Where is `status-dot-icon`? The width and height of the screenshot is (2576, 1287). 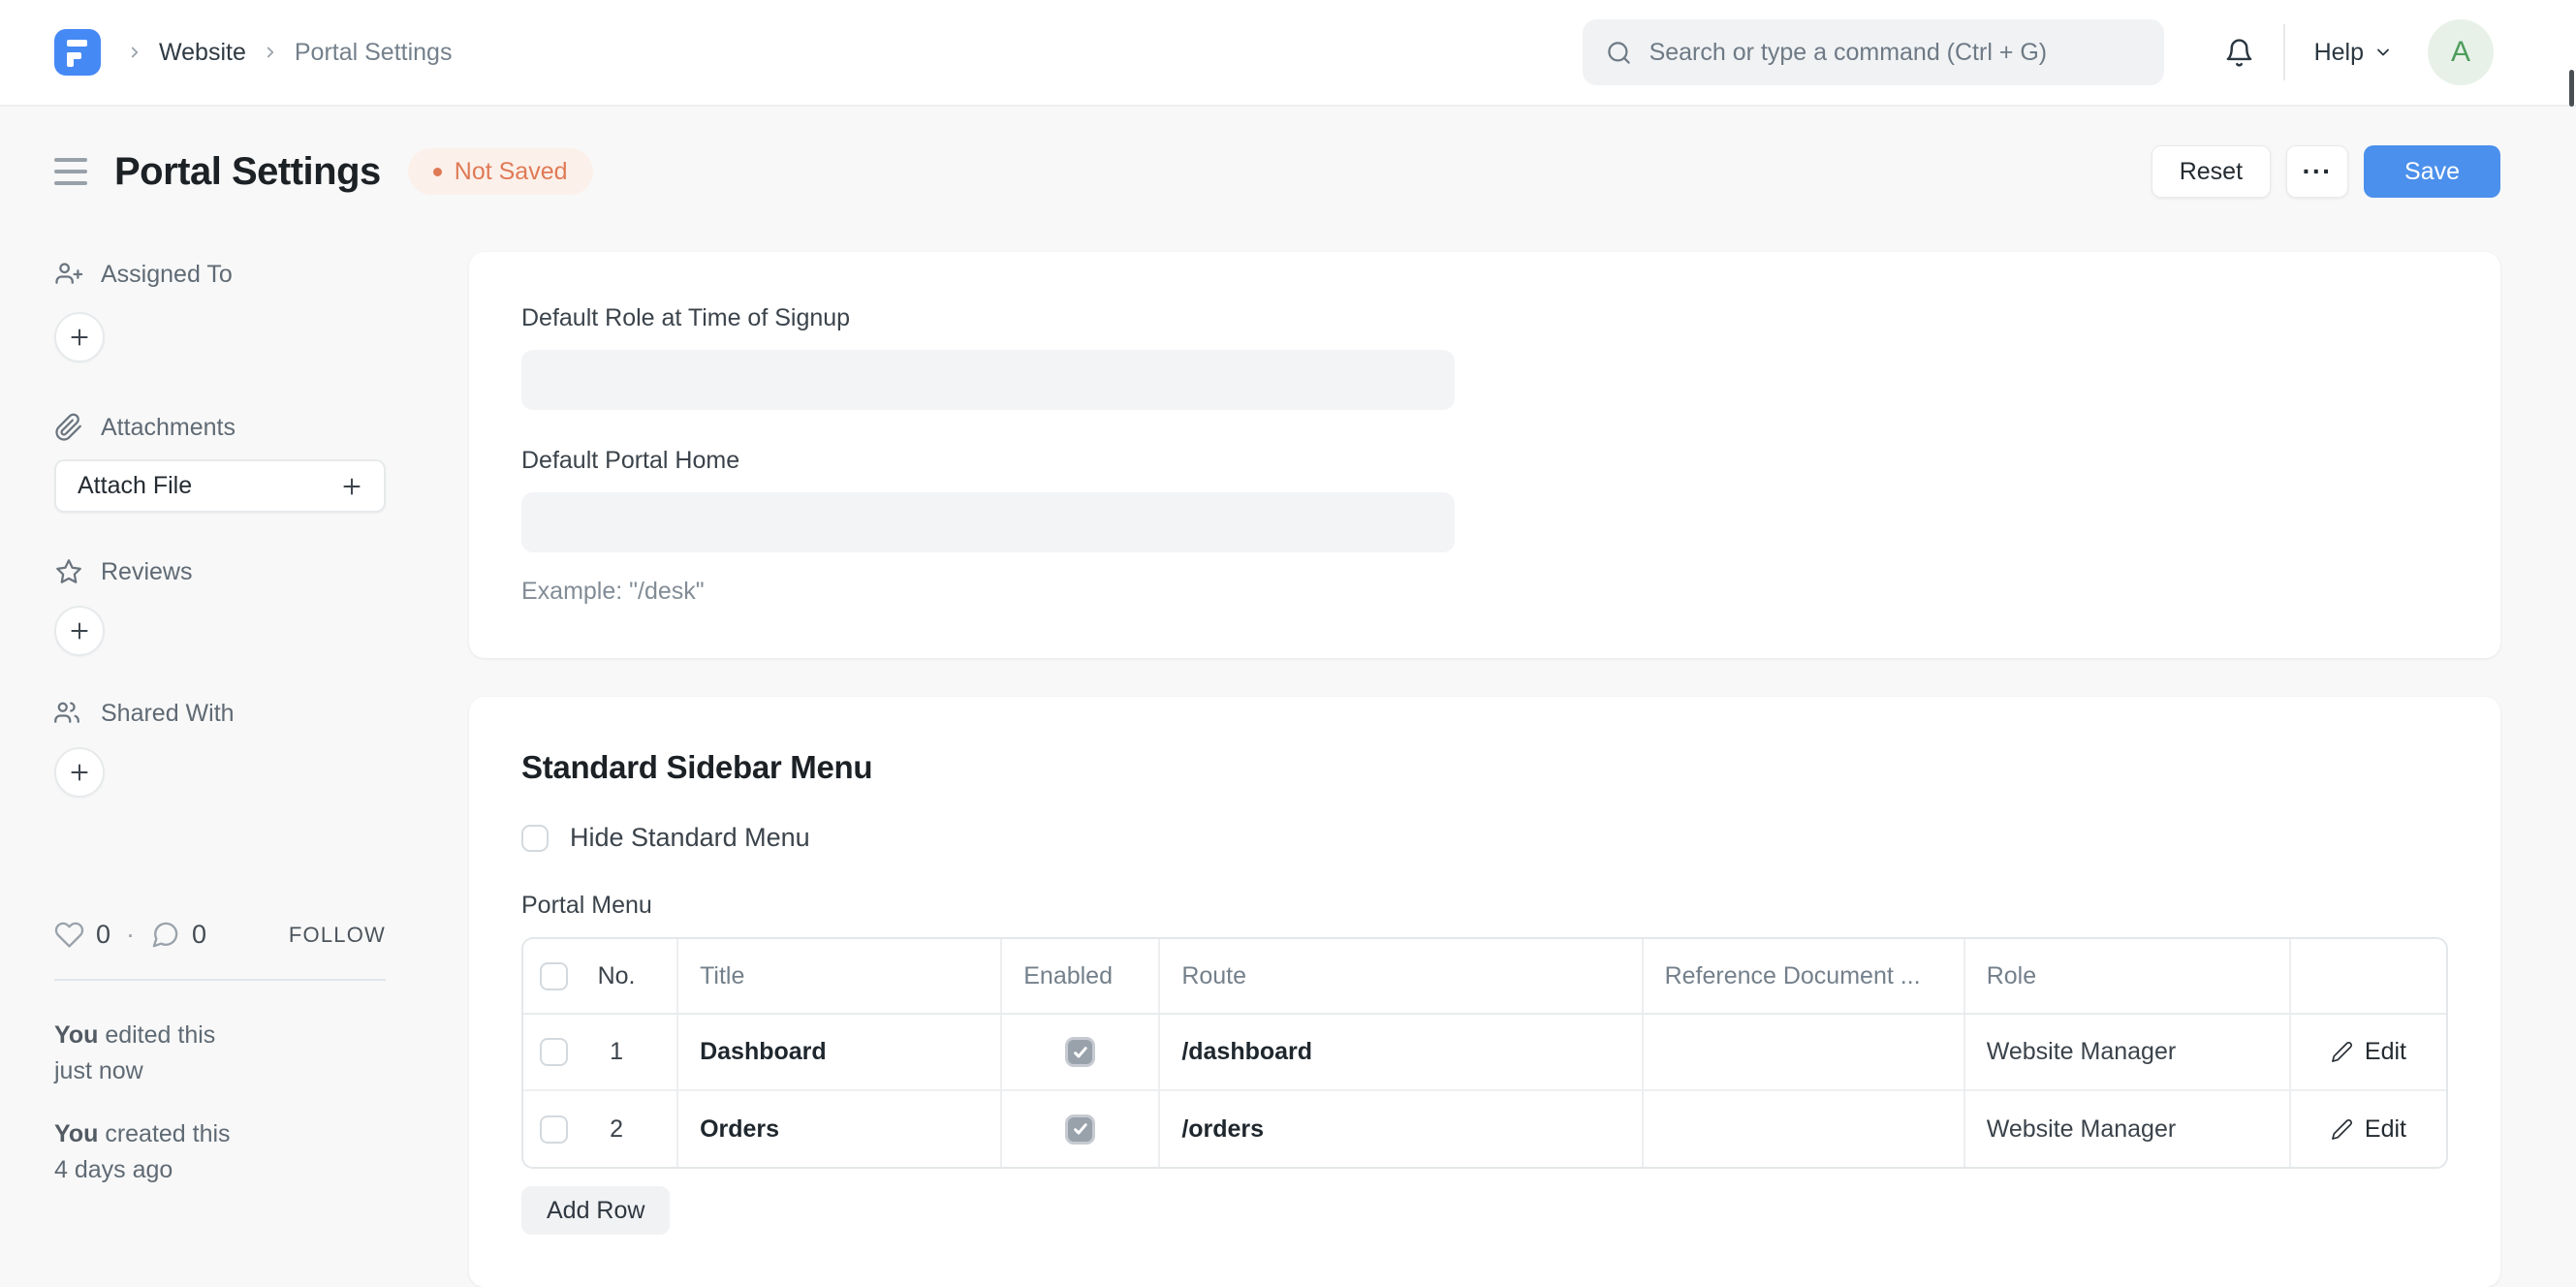
status-dot-icon is located at coordinates (437, 171).